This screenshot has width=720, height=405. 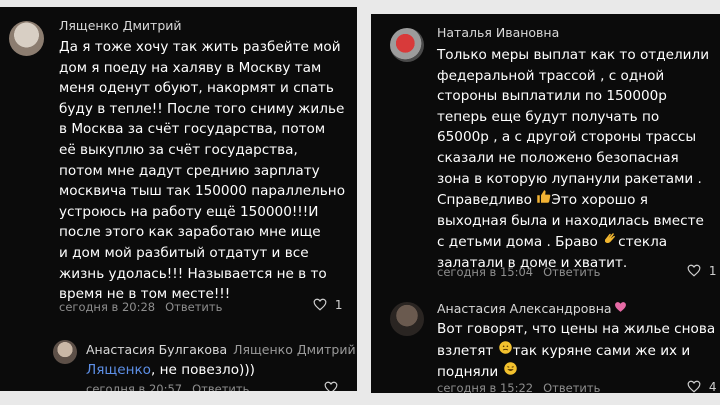 I want to click on text-line: выходная была и находилась вместе, so click(x=570, y=220).